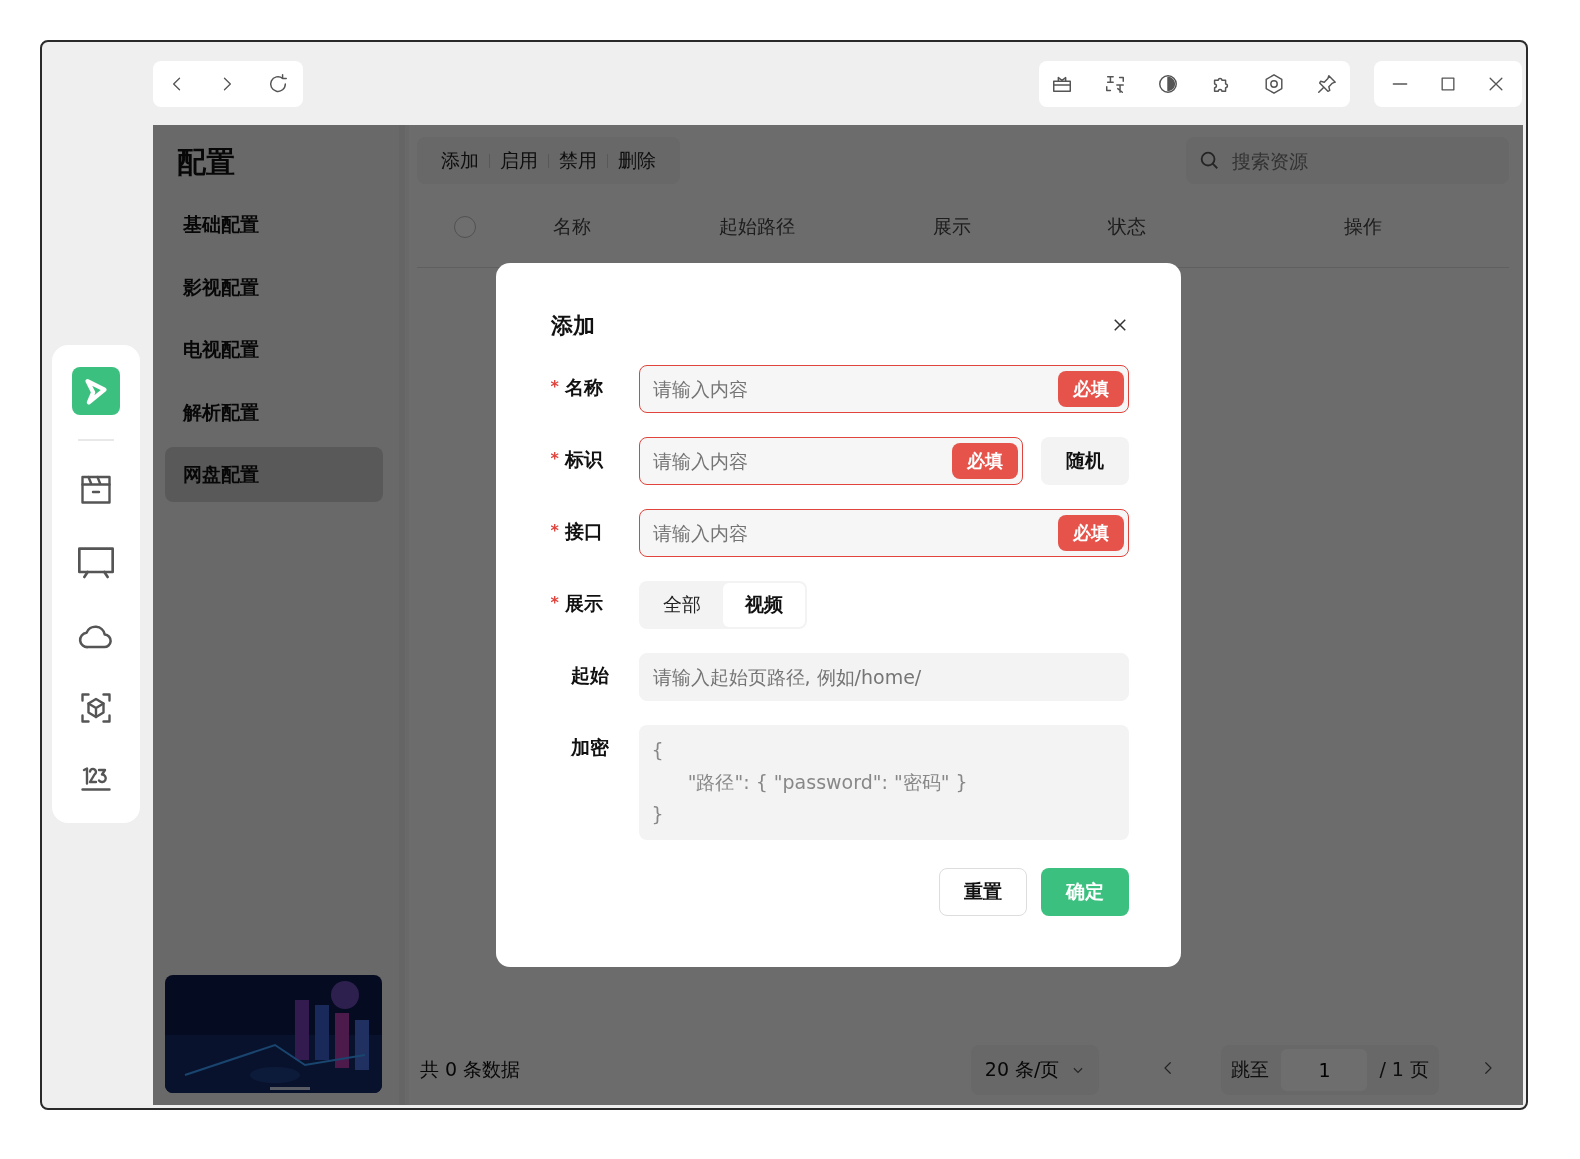  What do you see at coordinates (883, 782) in the screenshot?
I see `textarea-field: { "路径": { "password": "密码" } }` at bounding box center [883, 782].